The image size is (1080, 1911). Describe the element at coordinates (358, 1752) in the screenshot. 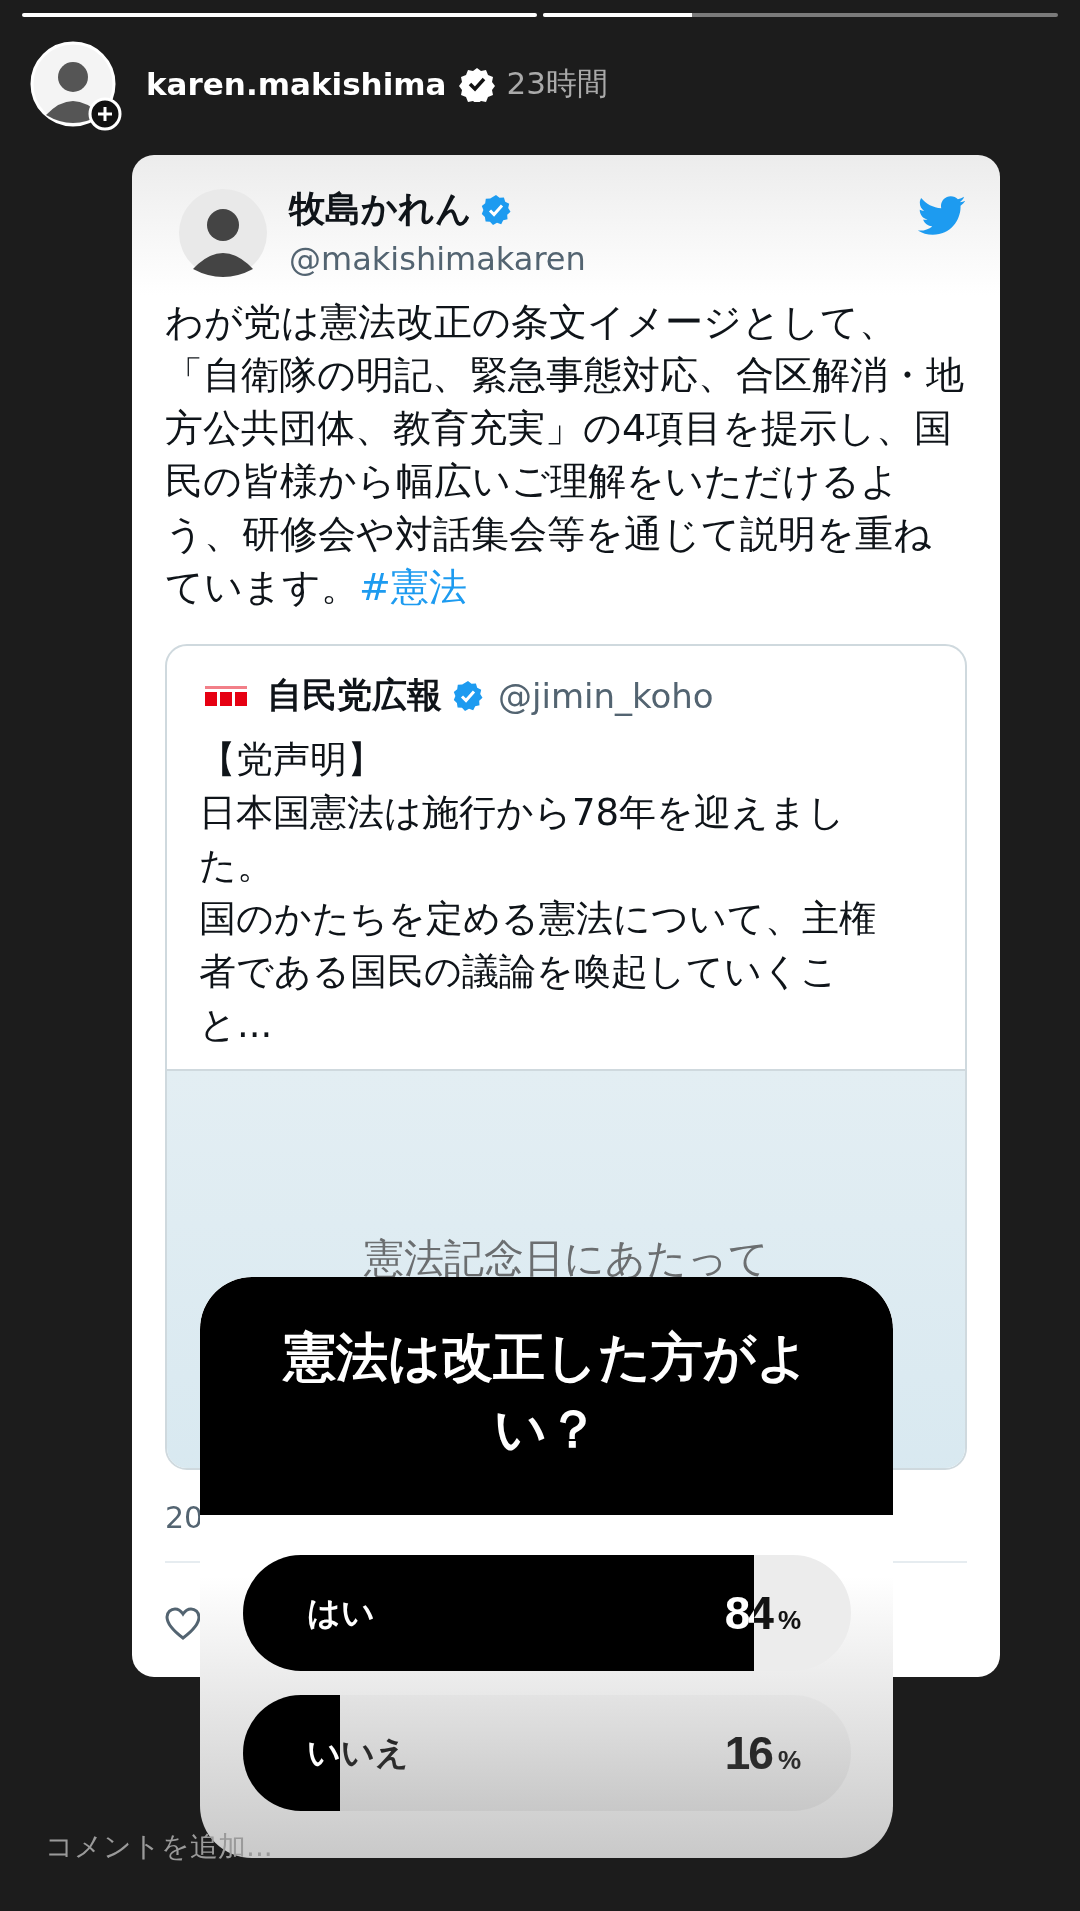

I see `option-label: いいえ` at that location.